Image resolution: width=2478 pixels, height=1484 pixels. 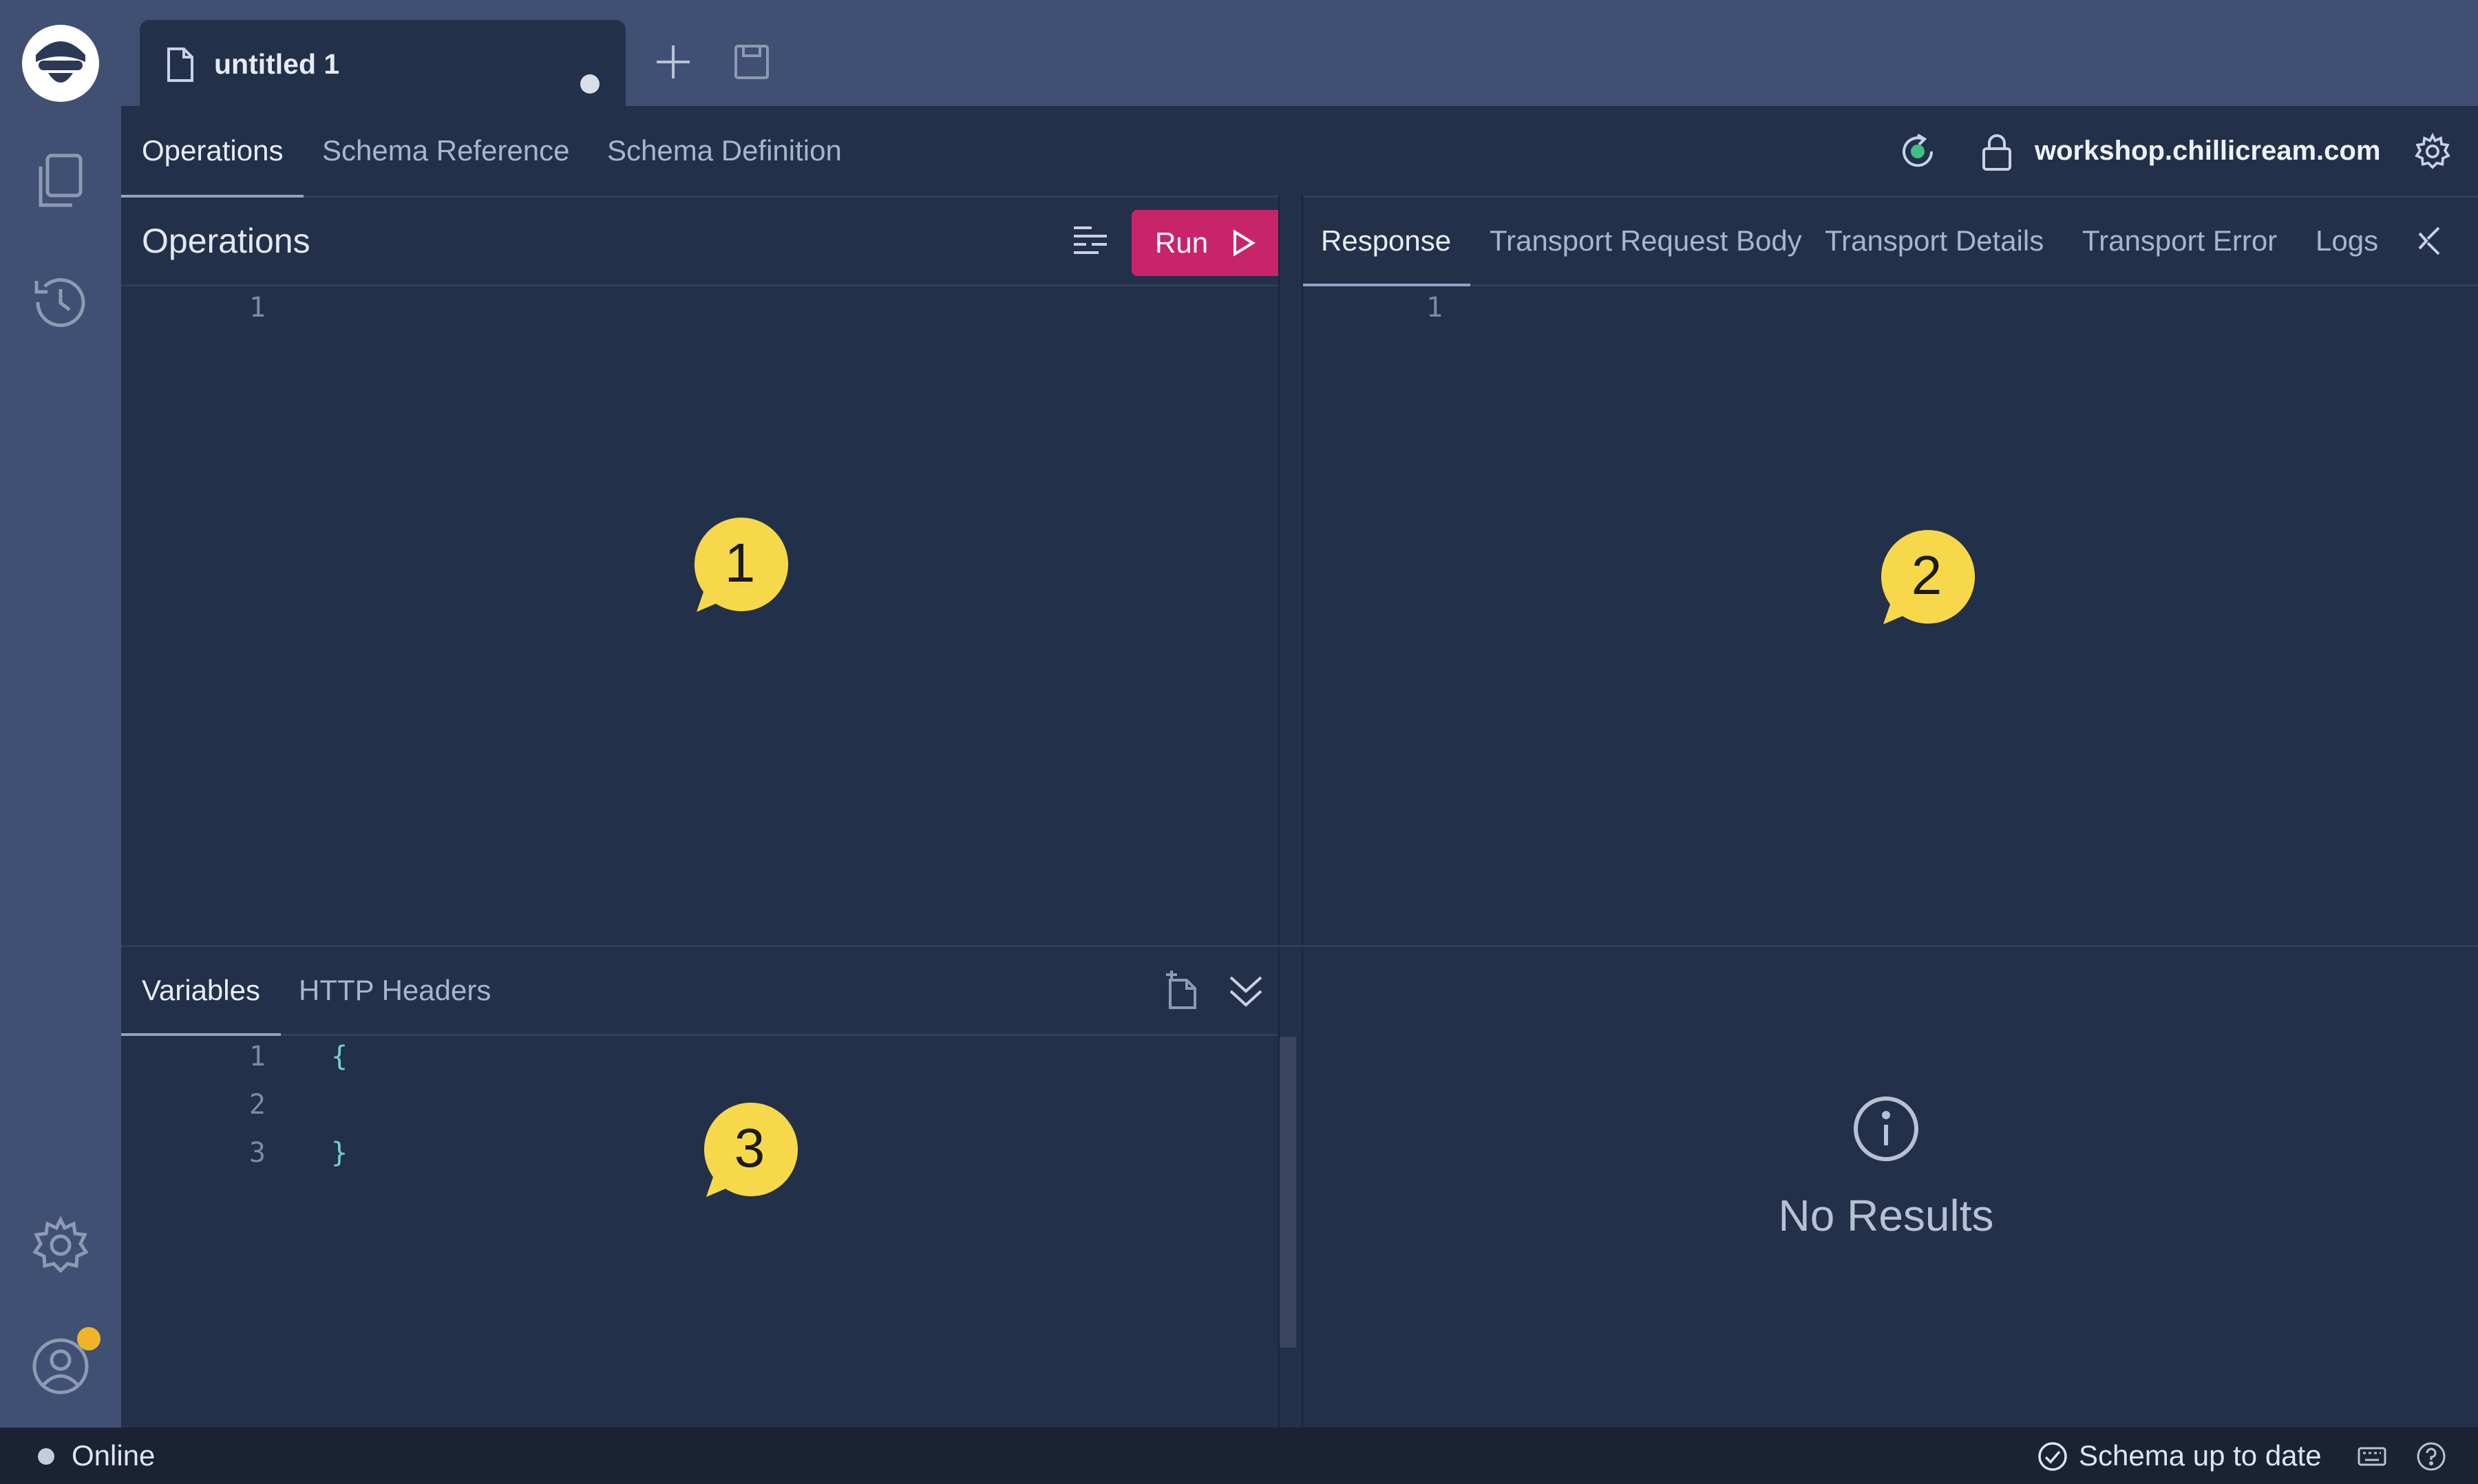 I want to click on line-number: 3, so click(x=257, y=1153).